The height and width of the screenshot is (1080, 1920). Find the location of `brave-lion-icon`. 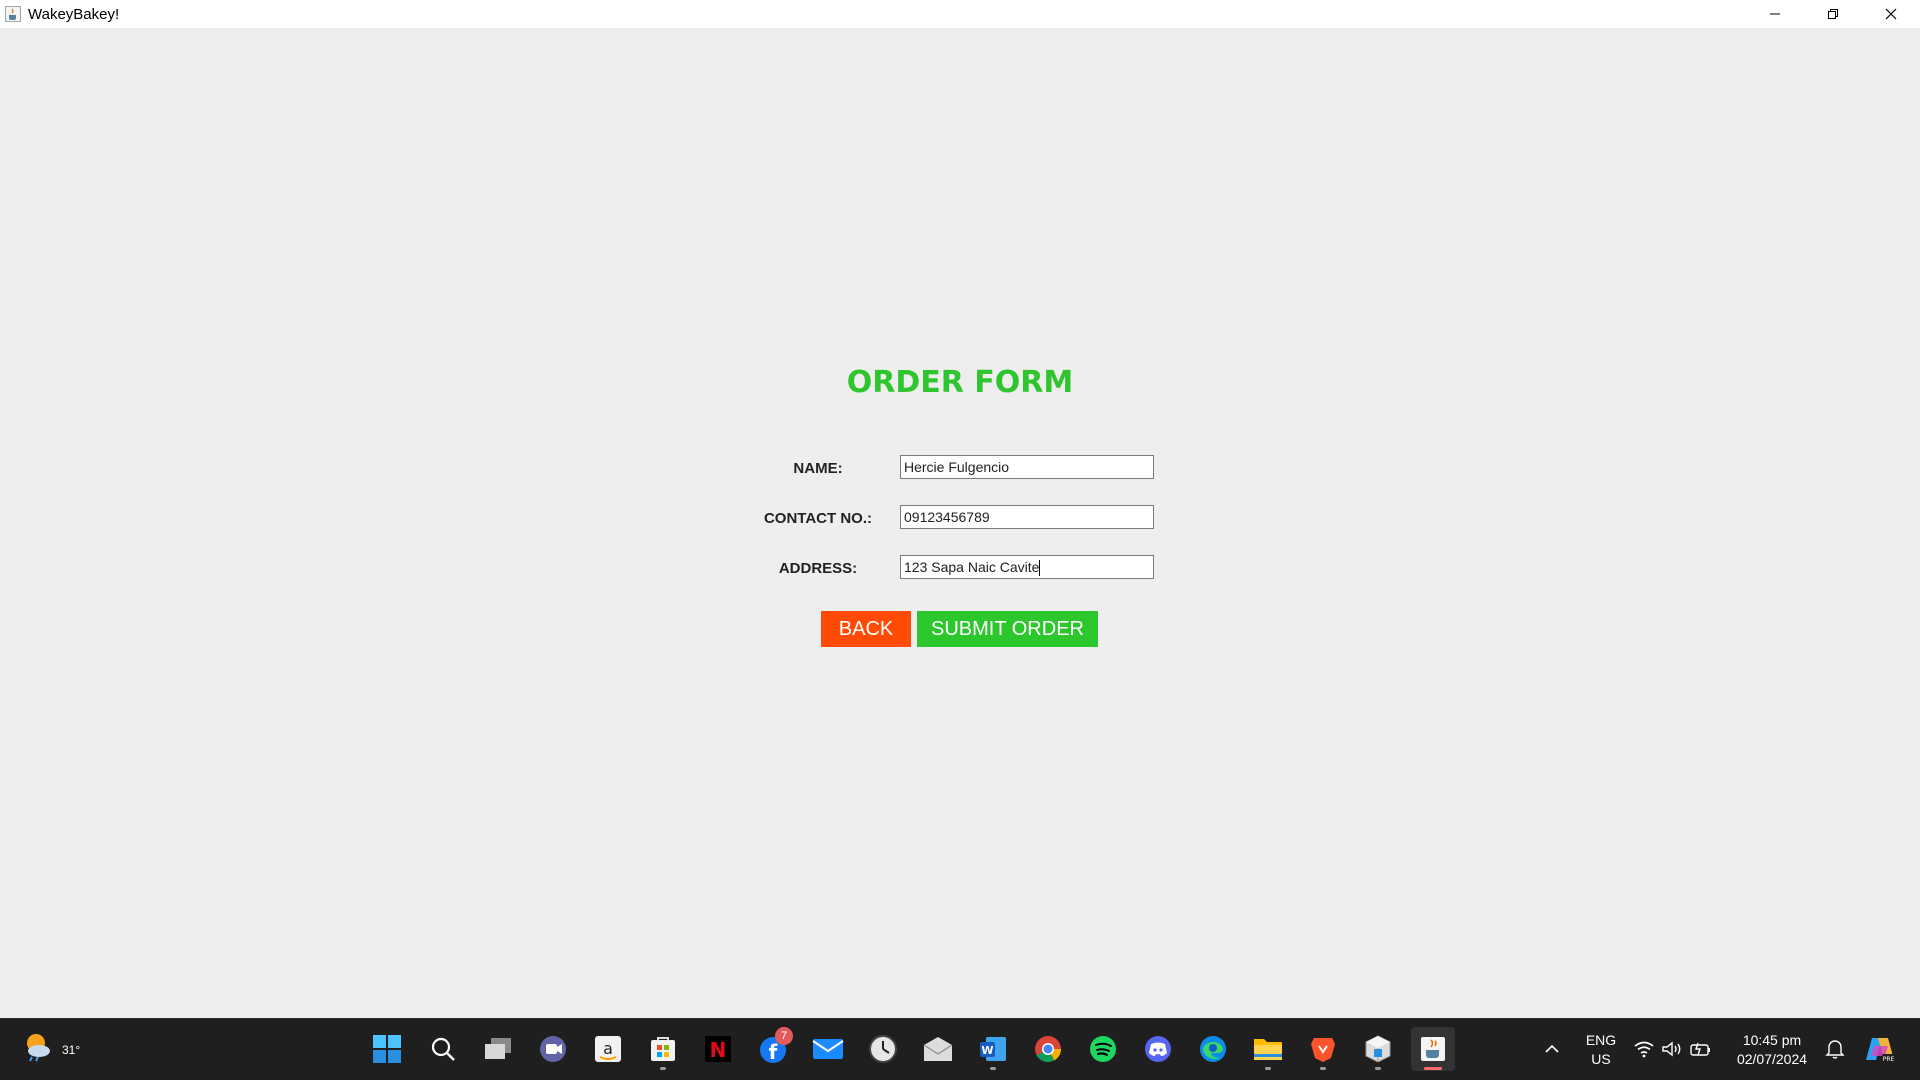

brave-lion-icon is located at coordinates (1323, 1050).